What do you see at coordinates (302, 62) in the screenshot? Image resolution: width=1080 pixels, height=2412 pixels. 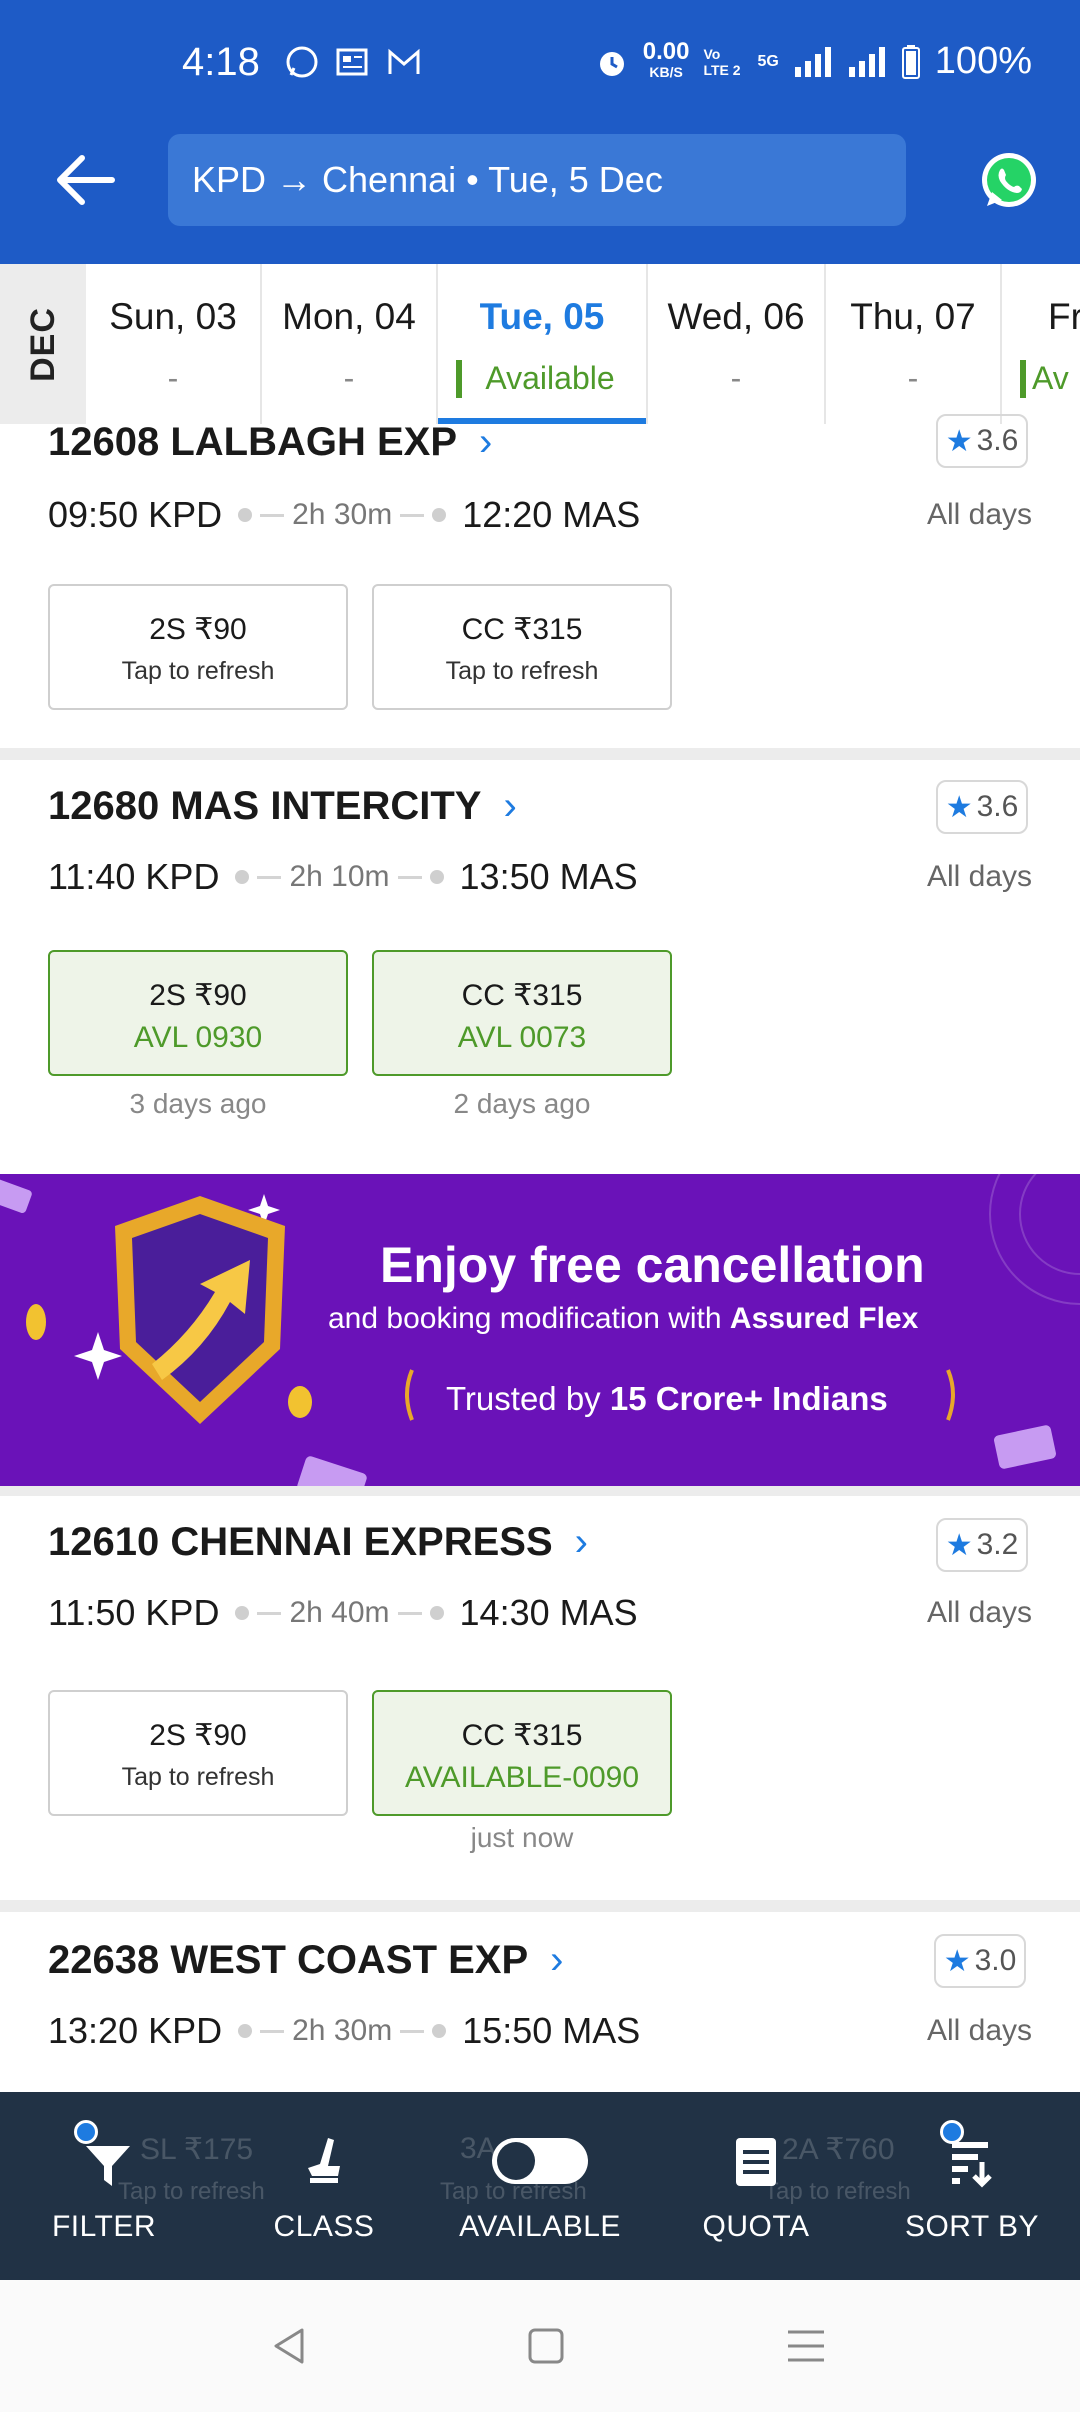 I see `whatsapp-notification-icon` at bounding box center [302, 62].